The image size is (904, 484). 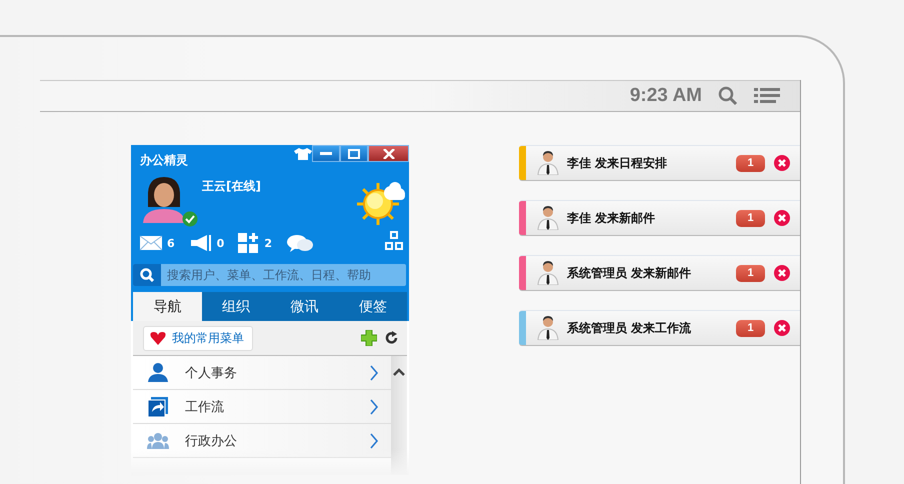 I want to click on menu-icon, so click(x=767, y=96).